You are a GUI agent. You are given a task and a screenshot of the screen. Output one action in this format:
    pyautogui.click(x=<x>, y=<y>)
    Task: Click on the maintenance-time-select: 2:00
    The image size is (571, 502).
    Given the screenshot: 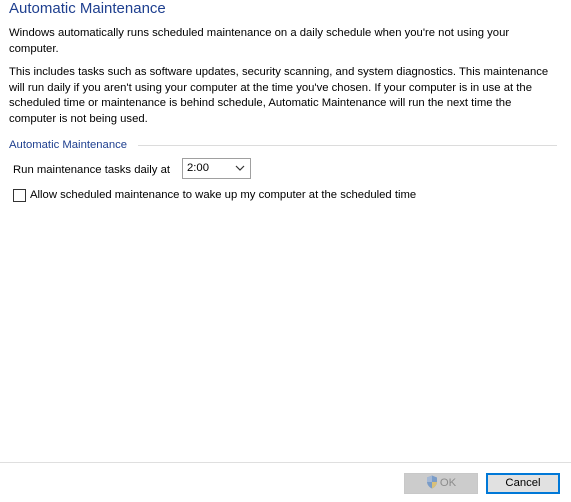 What is the action you would take?
    pyautogui.click(x=216, y=168)
    